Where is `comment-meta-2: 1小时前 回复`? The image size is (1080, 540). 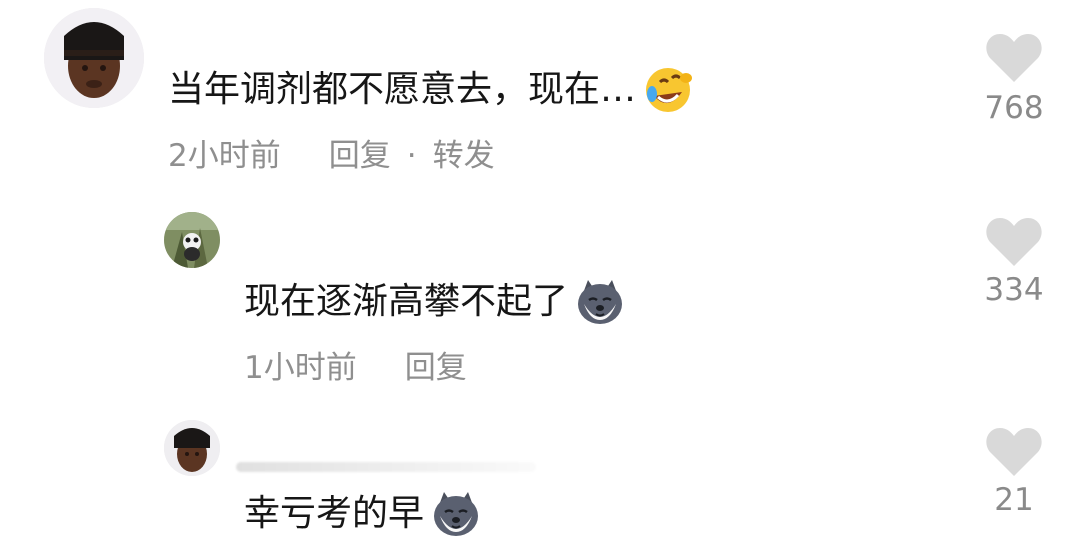 comment-meta-2: 1小时前 回复 is located at coordinates (355, 368).